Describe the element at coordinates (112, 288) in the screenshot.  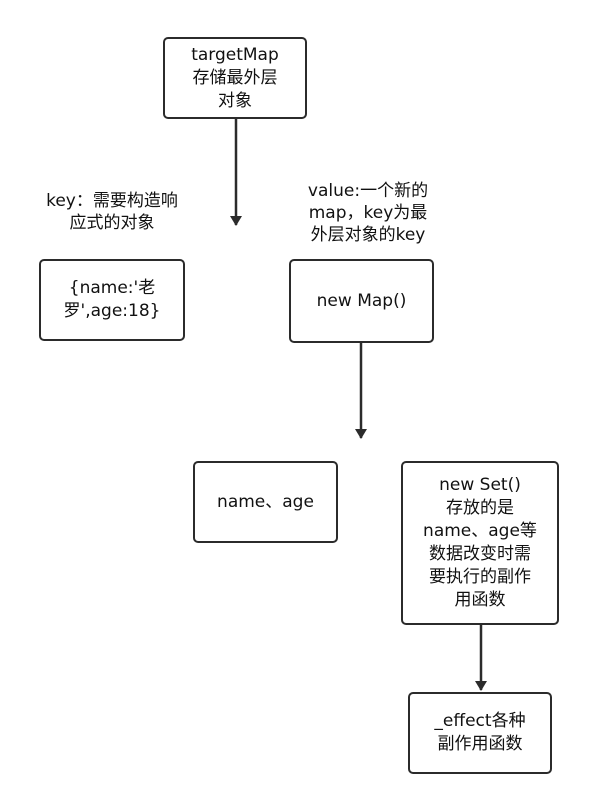
I see `raw-object-line-1: {name:'老` at that location.